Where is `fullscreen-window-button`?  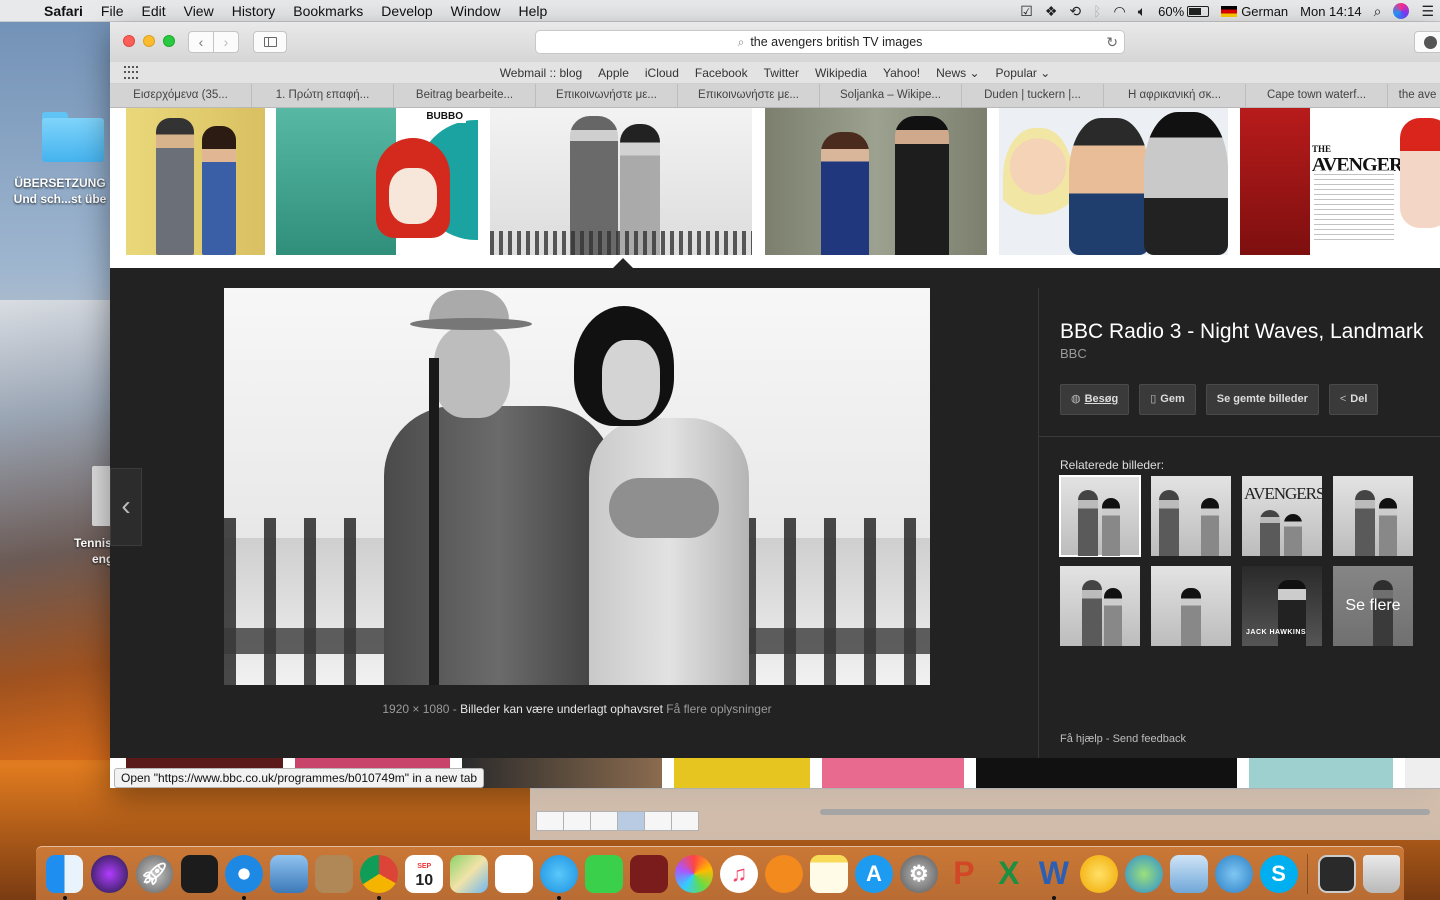
fullscreen-window-button is located at coordinates (169, 41).